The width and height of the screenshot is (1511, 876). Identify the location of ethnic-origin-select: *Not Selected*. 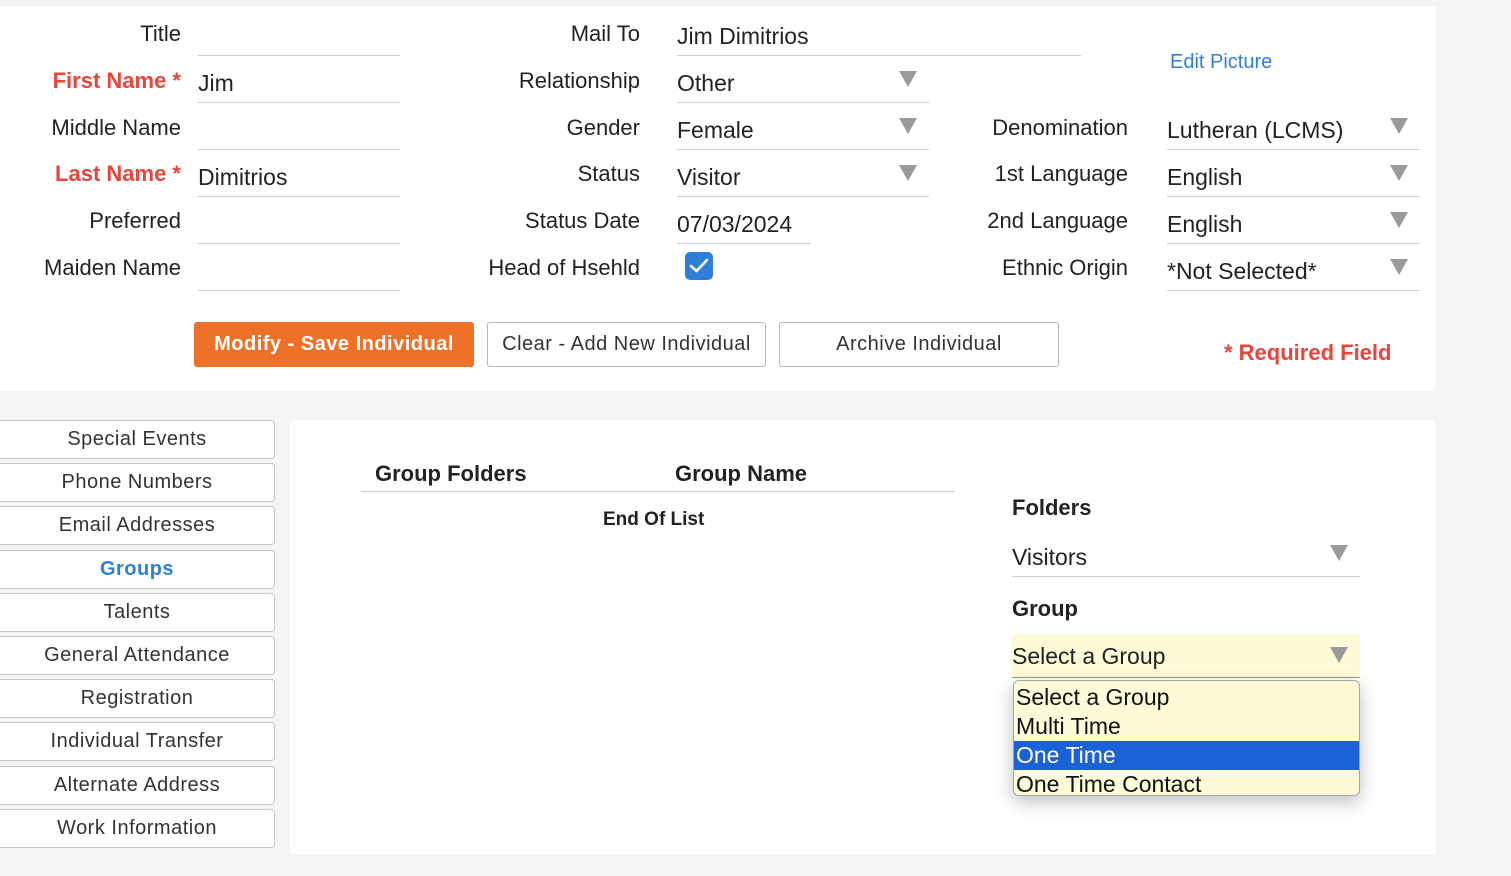
(1293, 267).